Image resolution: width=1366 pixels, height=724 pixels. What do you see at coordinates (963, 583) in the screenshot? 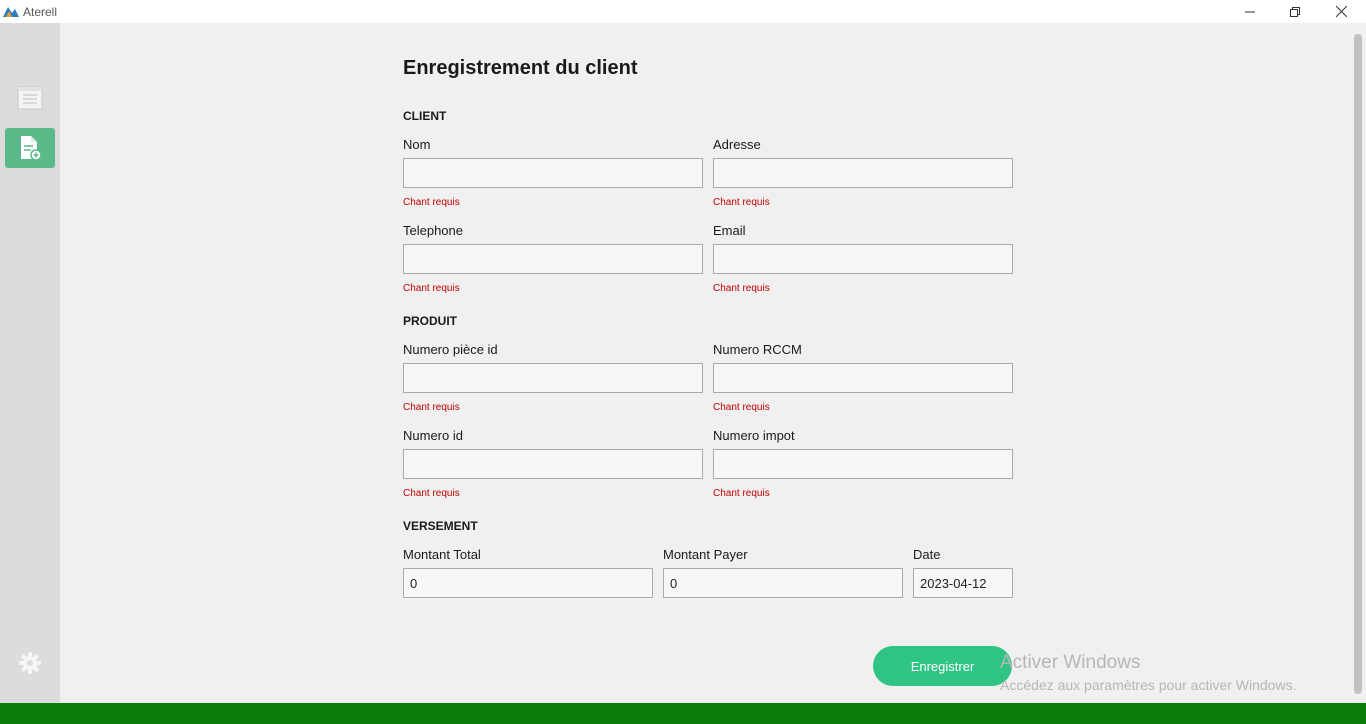
I see `date-input` at bounding box center [963, 583].